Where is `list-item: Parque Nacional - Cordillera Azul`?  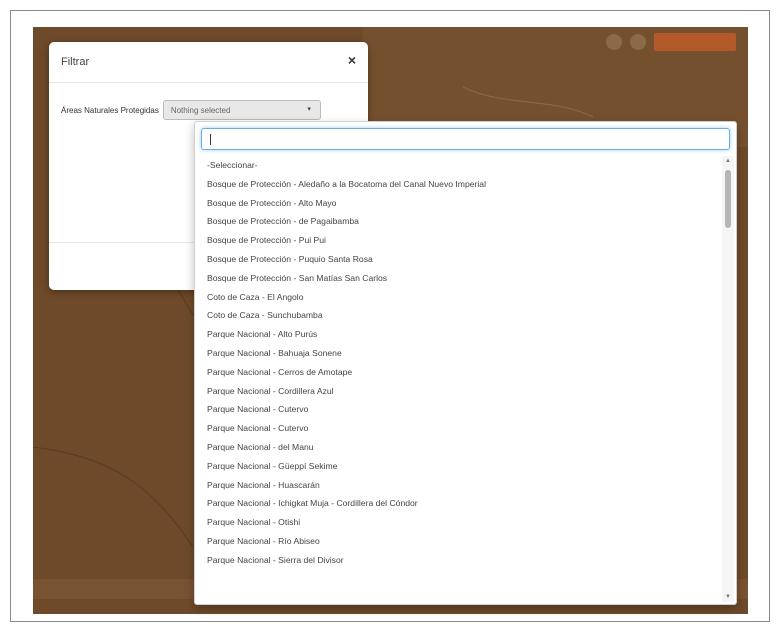
list-item: Parque Nacional - Cordillera Azul is located at coordinates (458, 391).